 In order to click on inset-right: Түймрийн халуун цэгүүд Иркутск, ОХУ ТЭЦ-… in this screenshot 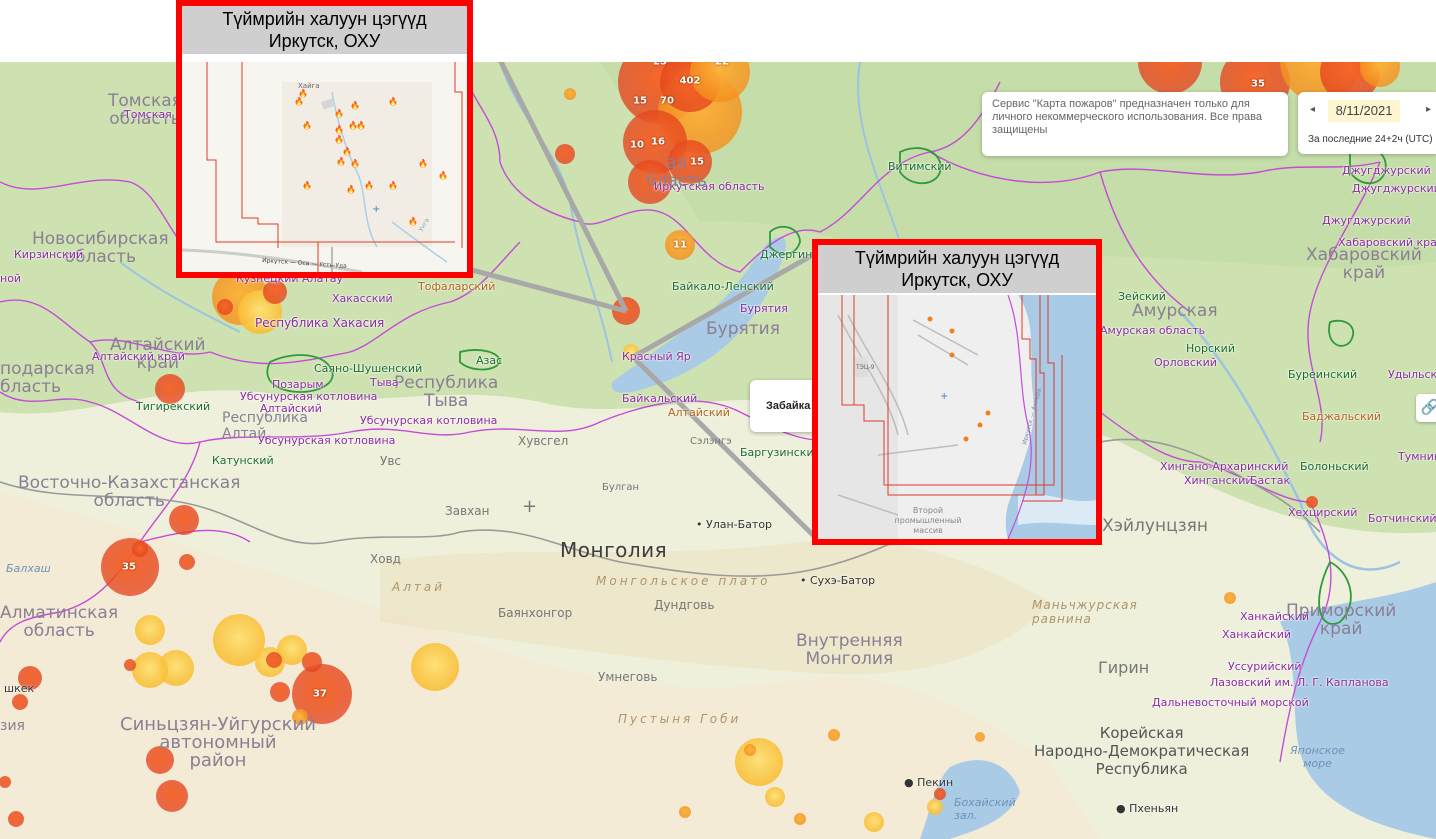, I will do `click(957, 392)`.